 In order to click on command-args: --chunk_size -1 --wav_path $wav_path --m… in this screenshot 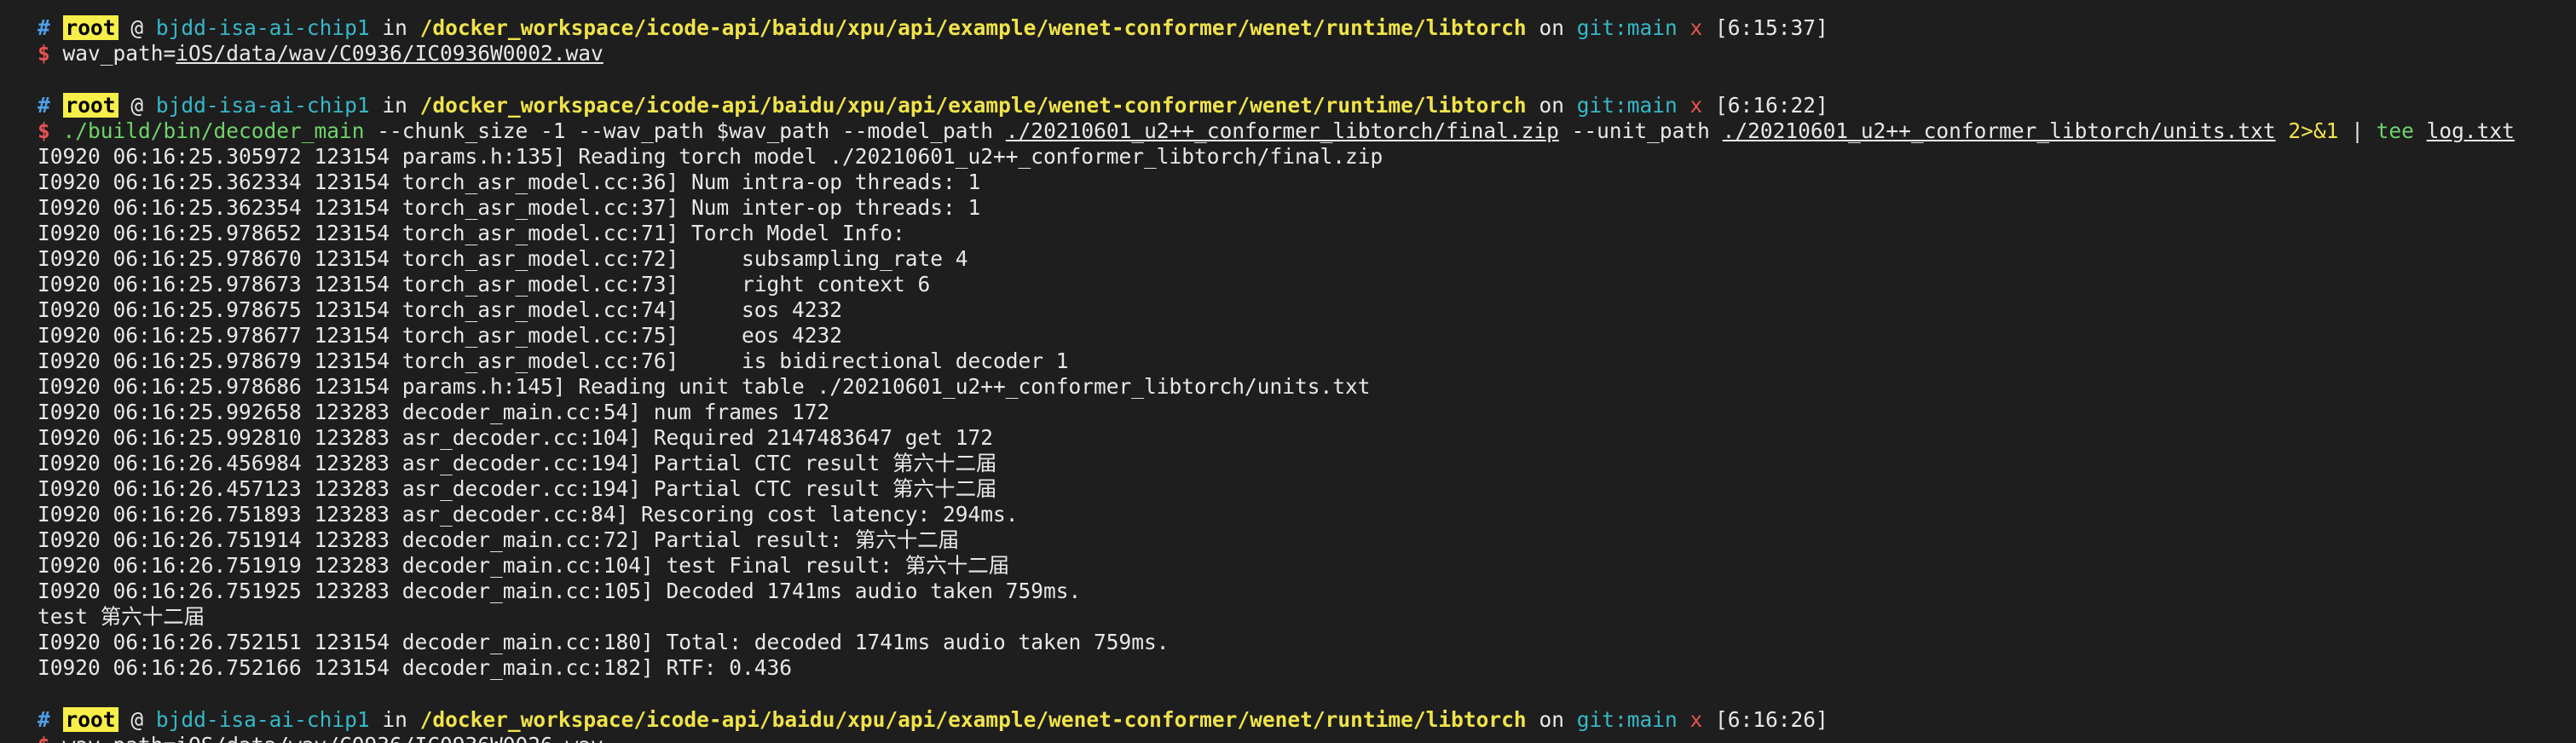, I will do `click(685, 130)`.